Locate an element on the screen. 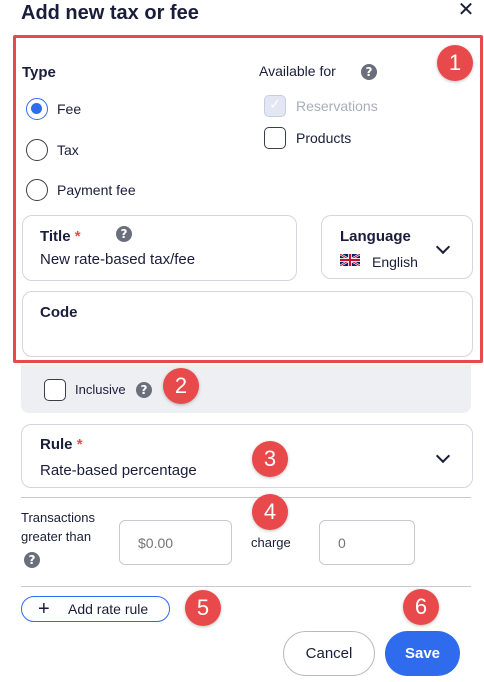 This screenshot has height=682, width=484. code-field is located at coordinates (247, 324).